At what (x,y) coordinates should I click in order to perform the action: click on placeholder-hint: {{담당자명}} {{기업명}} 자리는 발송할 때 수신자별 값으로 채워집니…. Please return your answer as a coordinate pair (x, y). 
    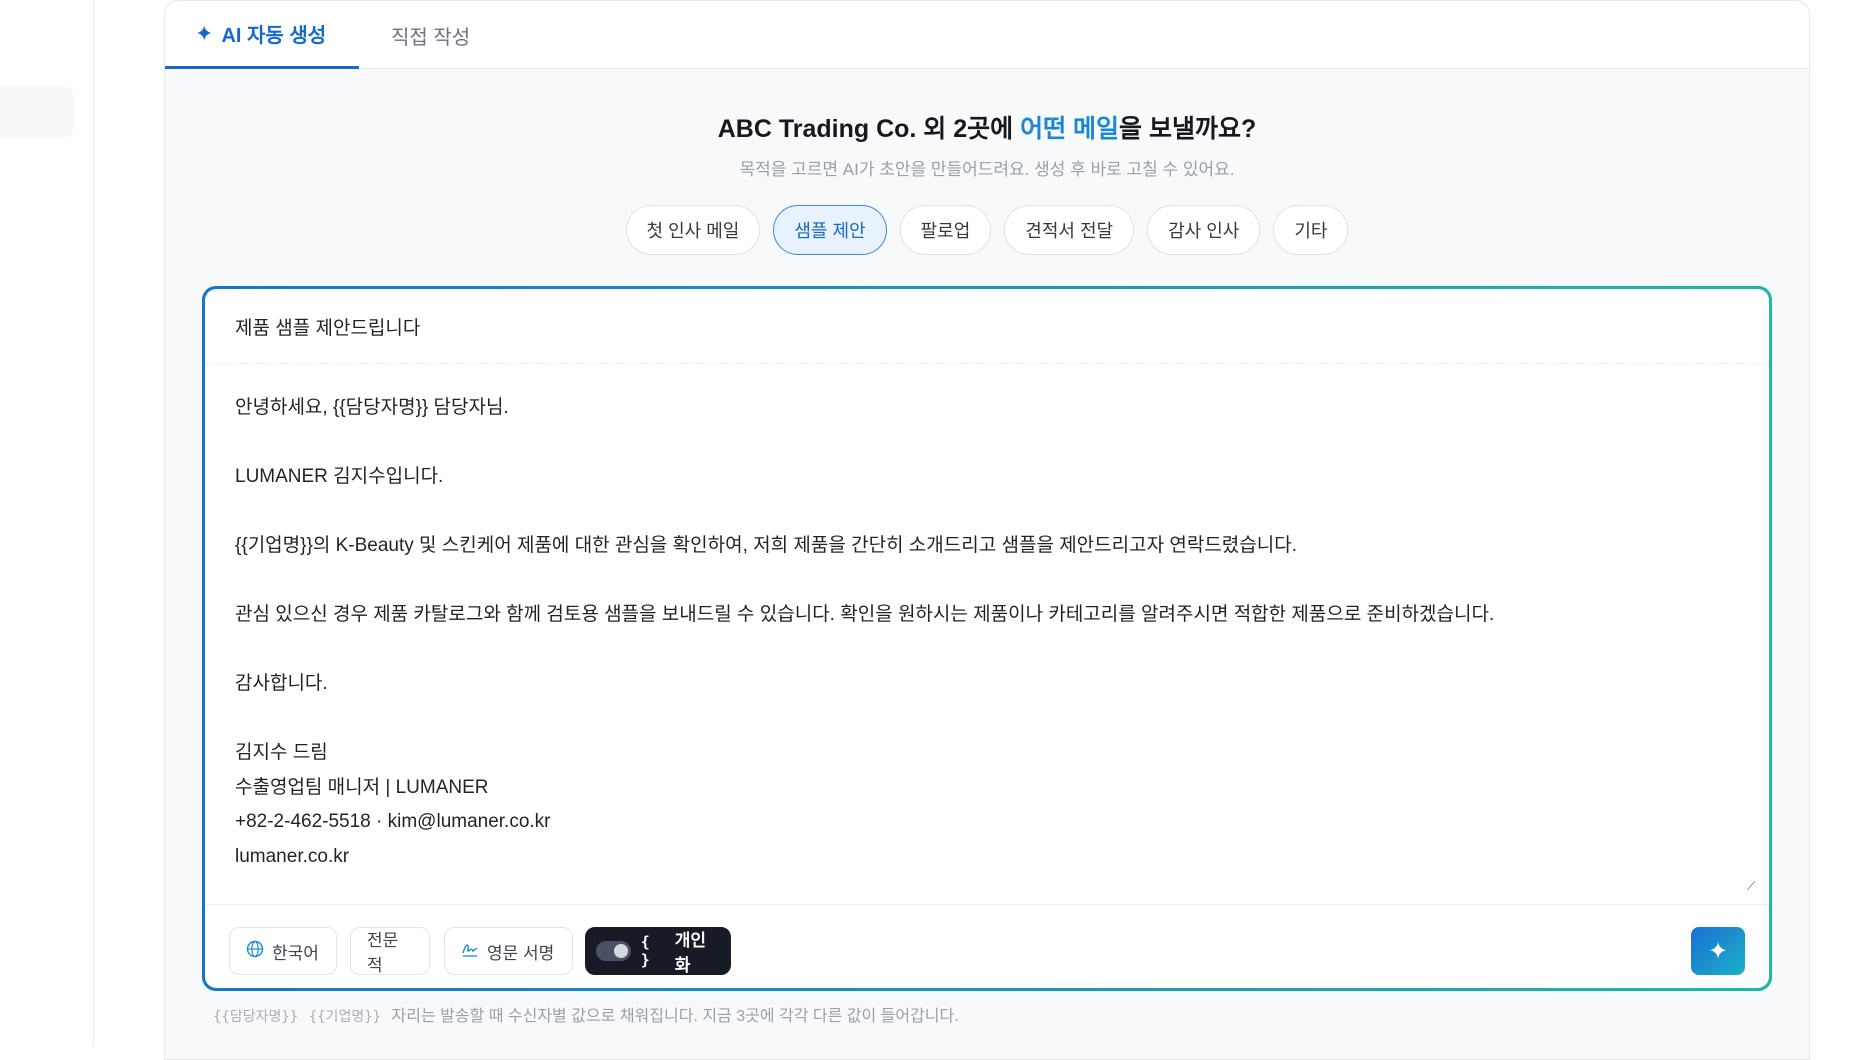
    Looking at the image, I should click on (586, 1014).